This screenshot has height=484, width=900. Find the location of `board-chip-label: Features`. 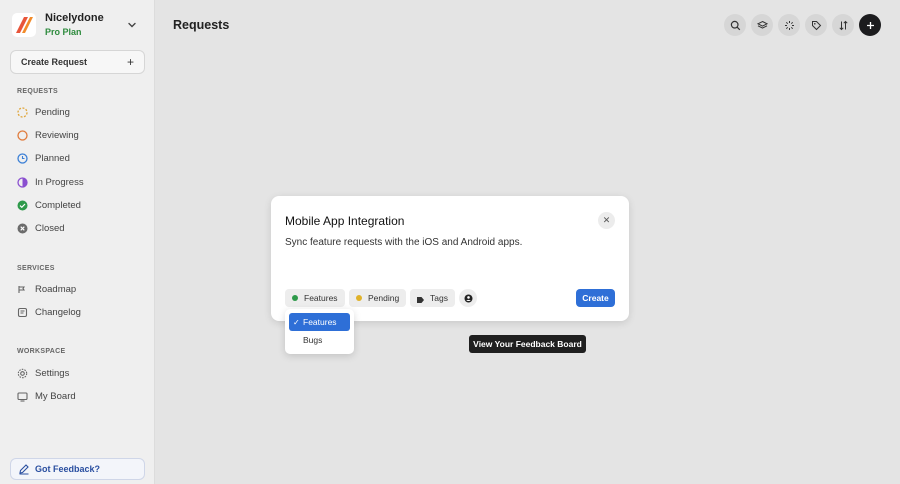

board-chip-label: Features is located at coordinates (321, 298).